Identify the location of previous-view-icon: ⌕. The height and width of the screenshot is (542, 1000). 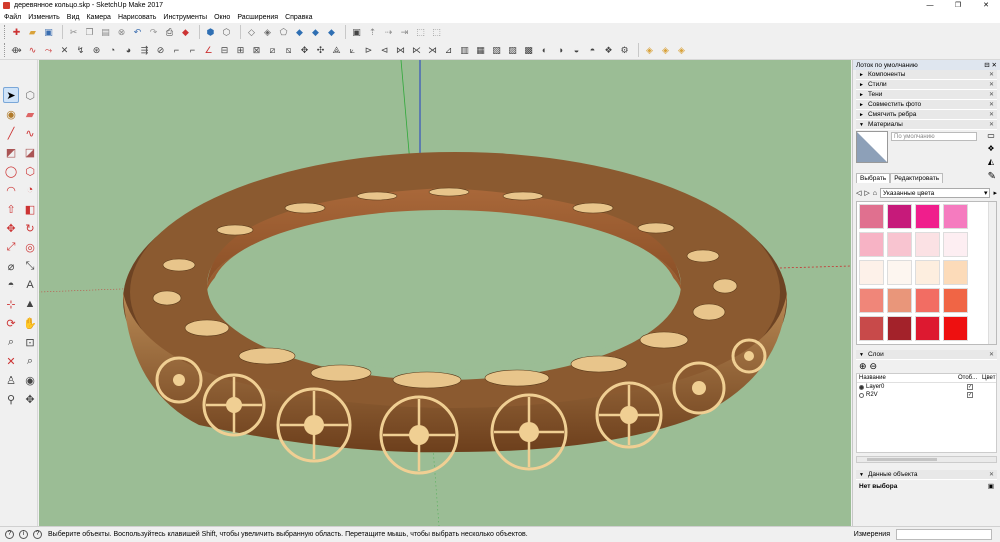
(30, 361).